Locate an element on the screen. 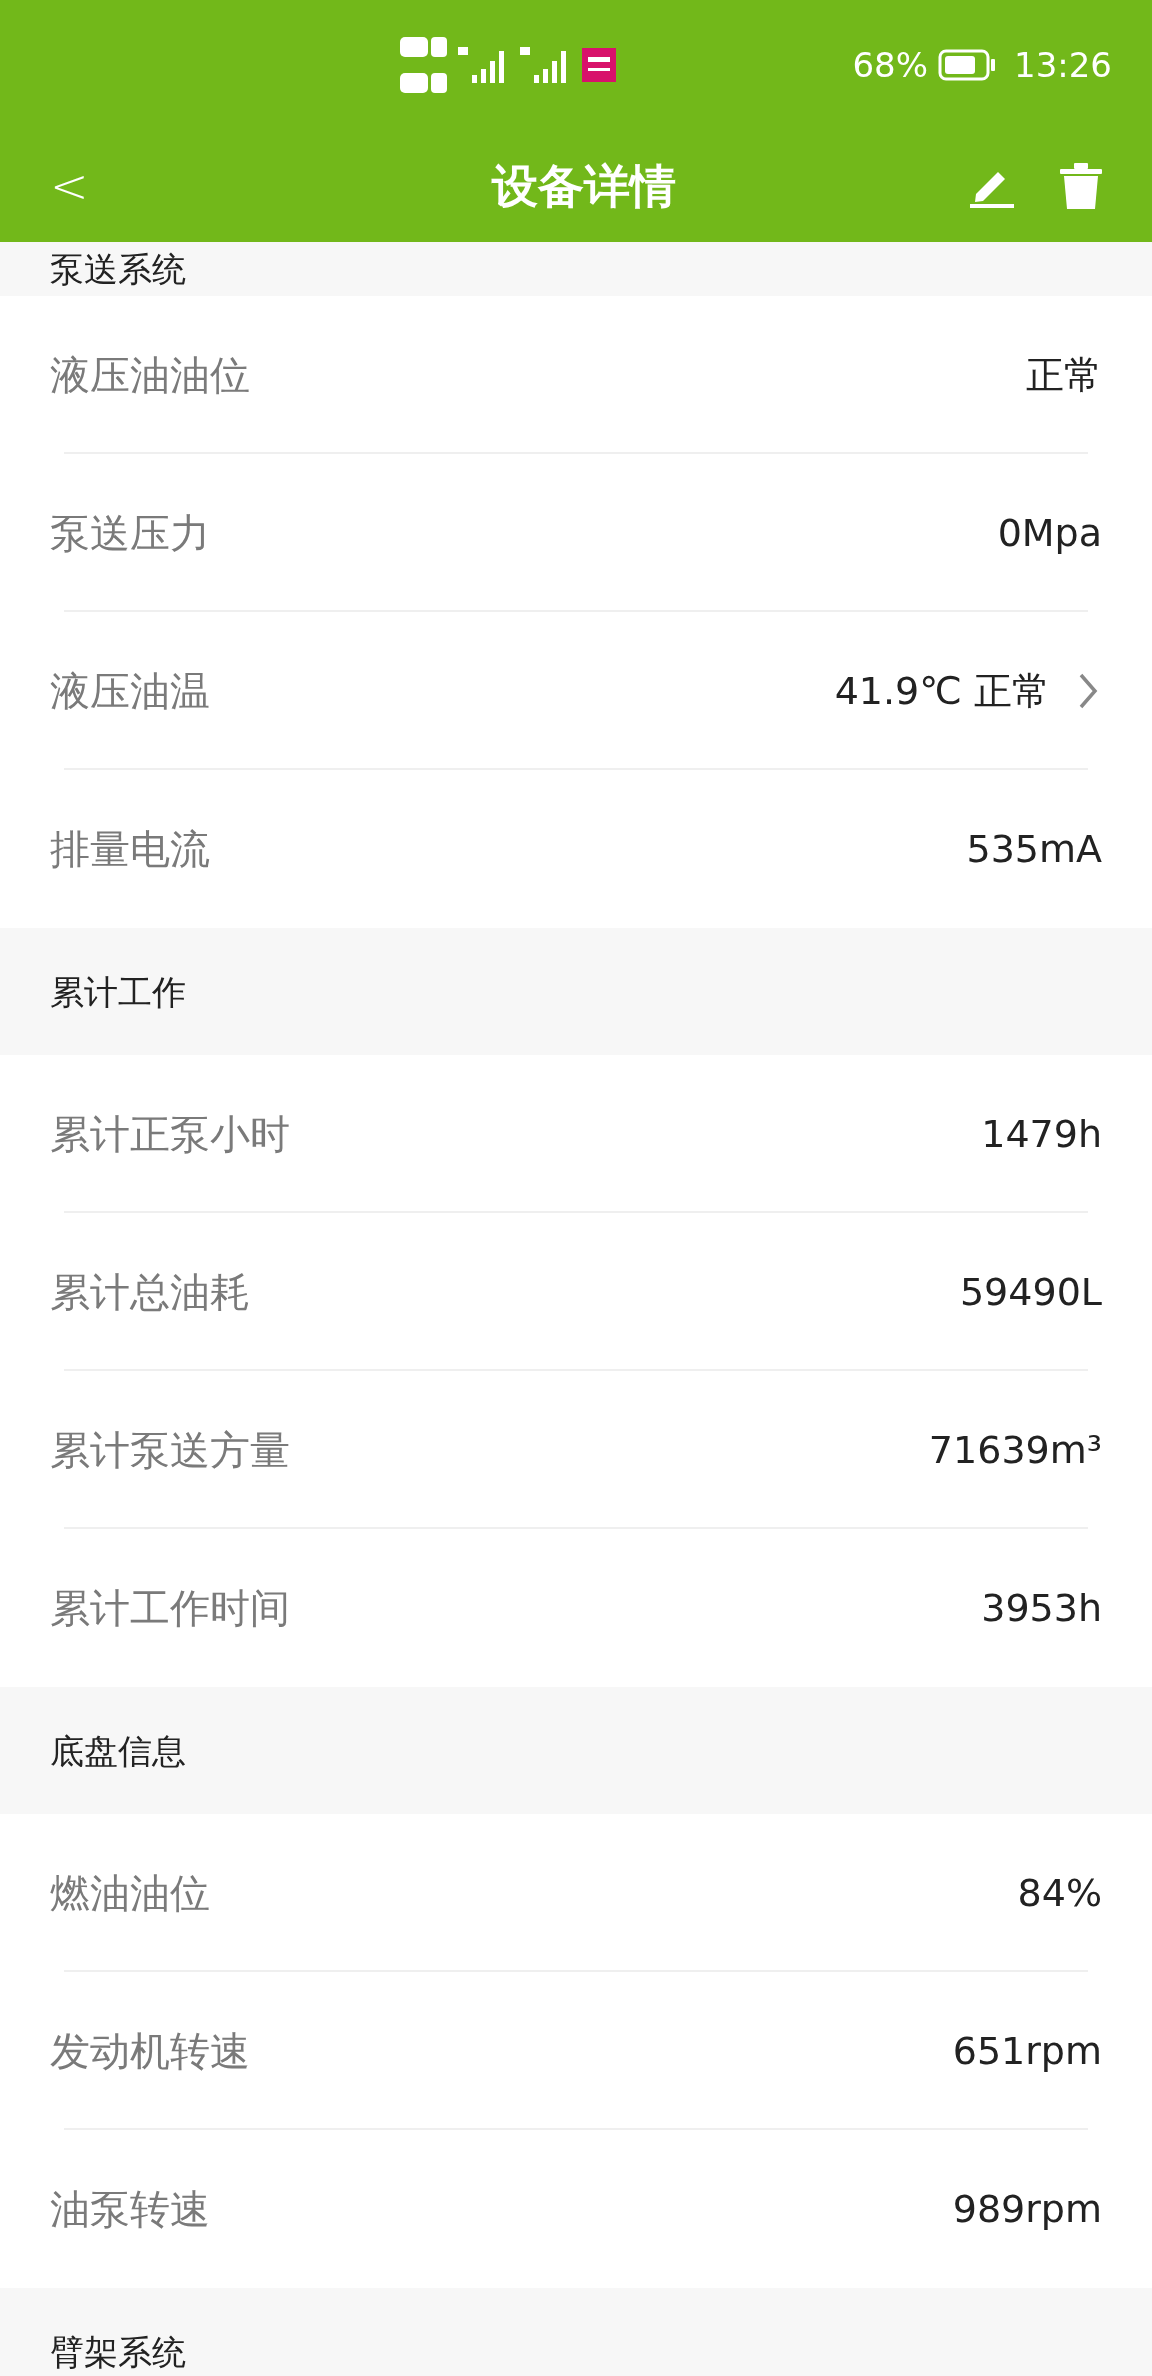 The height and width of the screenshot is (2376, 1152). field-label: 发动机转速 is located at coordinates (150, 2051).